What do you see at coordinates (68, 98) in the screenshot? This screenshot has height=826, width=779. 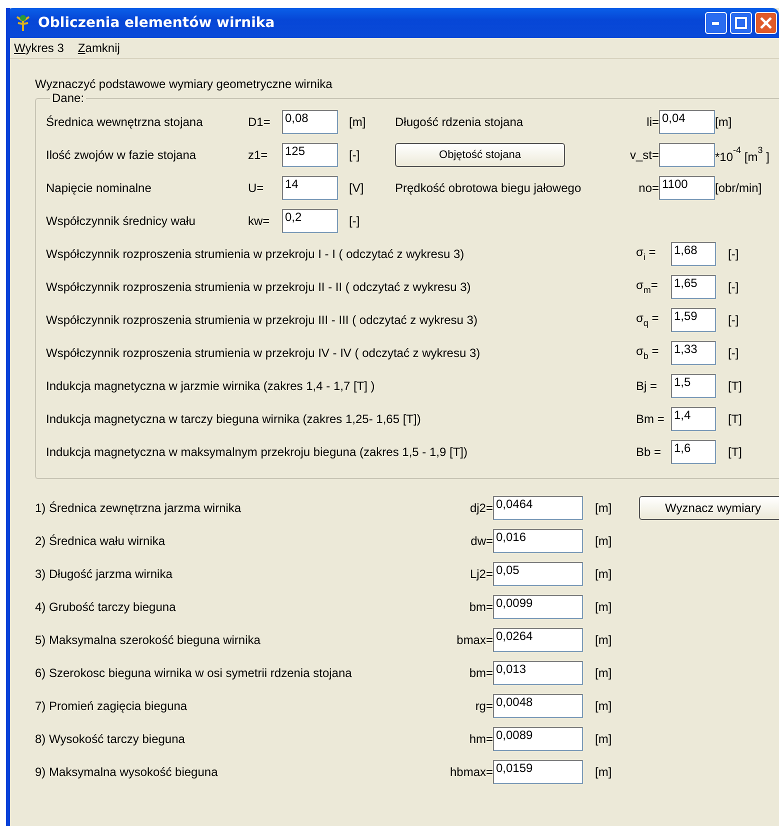 I see `group-title: Dane:` at bounding box center [68, 98].